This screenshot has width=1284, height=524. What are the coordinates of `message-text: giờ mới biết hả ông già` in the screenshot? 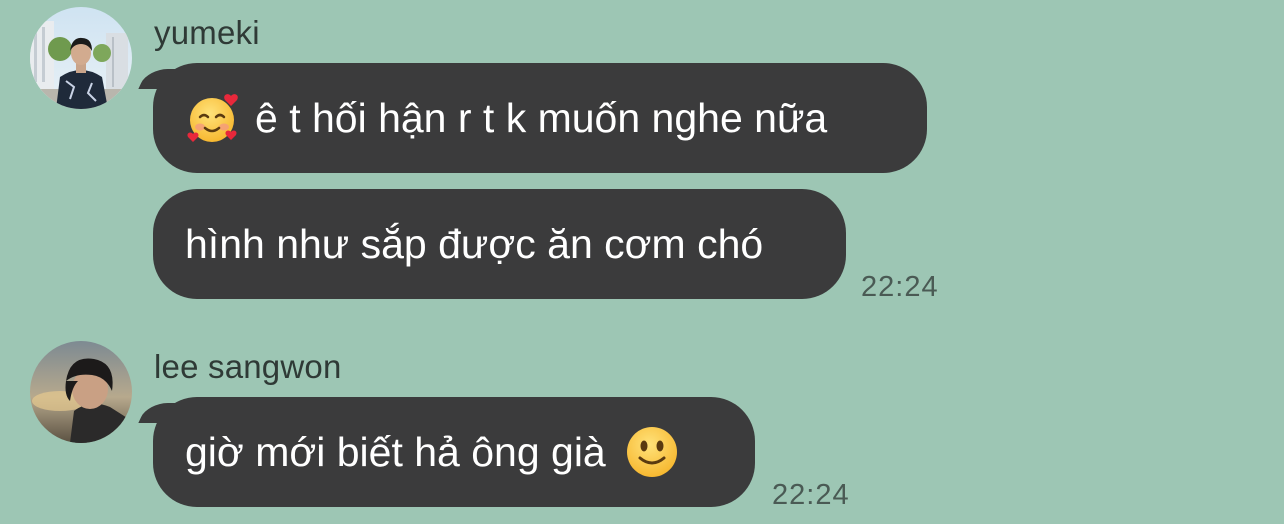 It's located at (395, 451).